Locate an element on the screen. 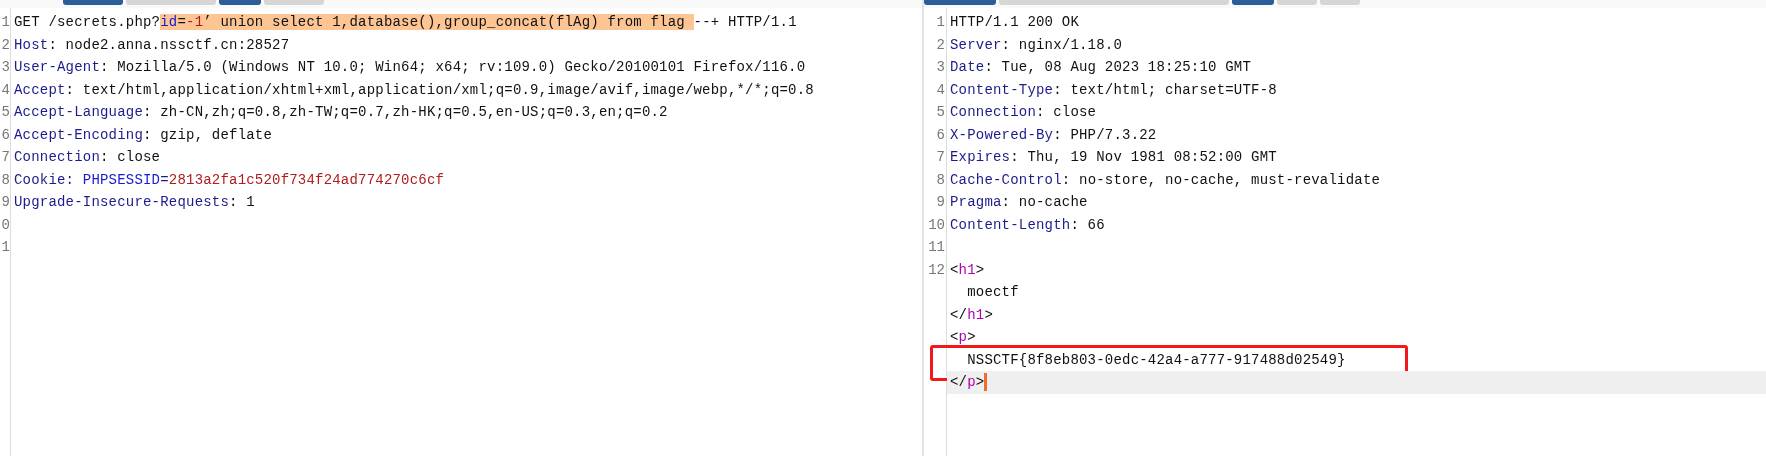 This screenshot has width=1766, height=456. code-text: : Thu, 19 Nov 1981 08:52:00 GMT is located at coordinates (1143, 157).